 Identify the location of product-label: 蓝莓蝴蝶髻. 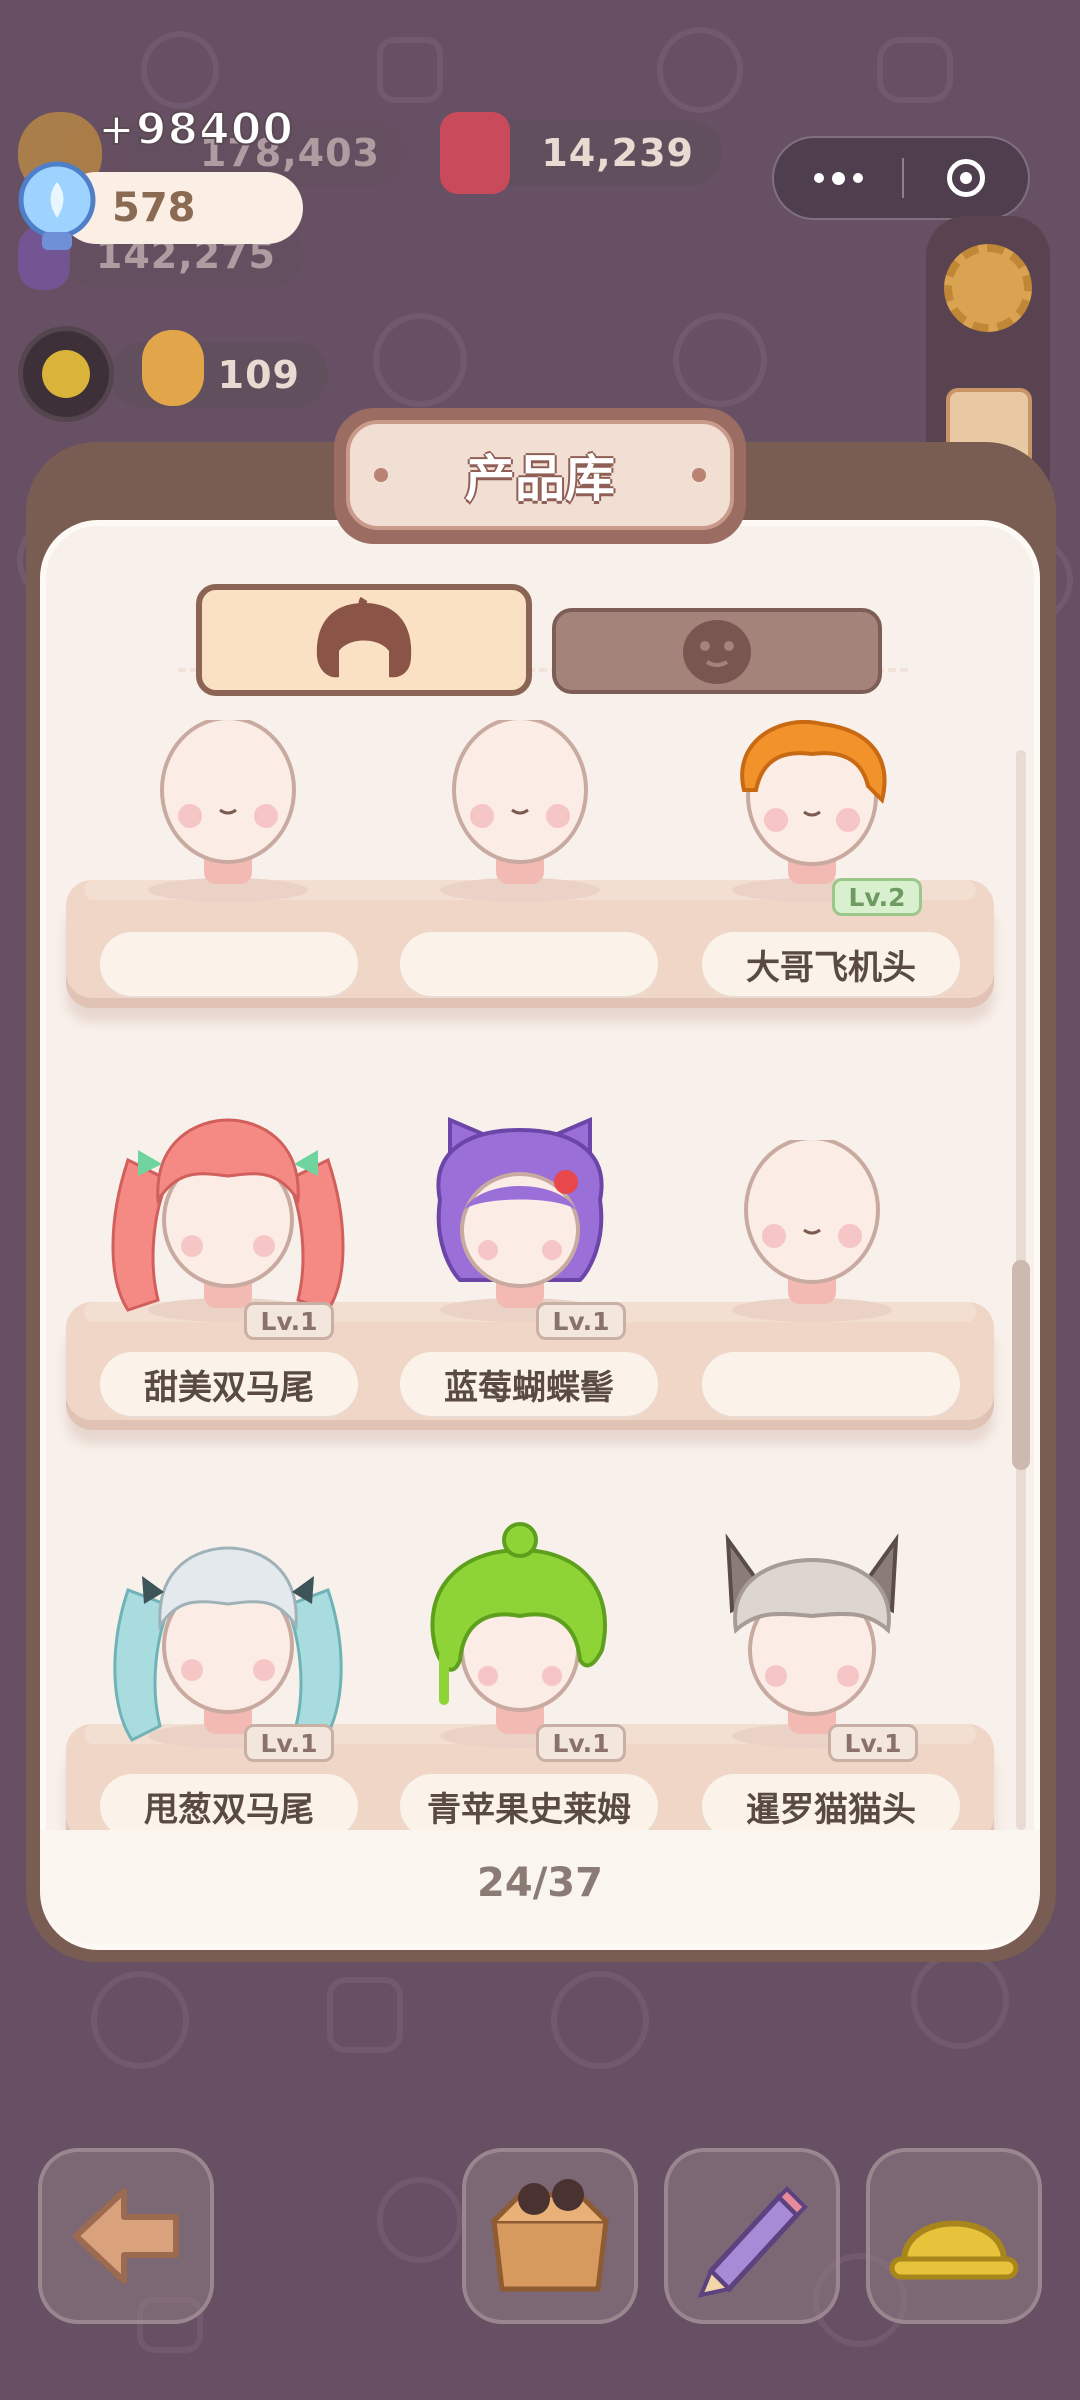
(529, 1384).